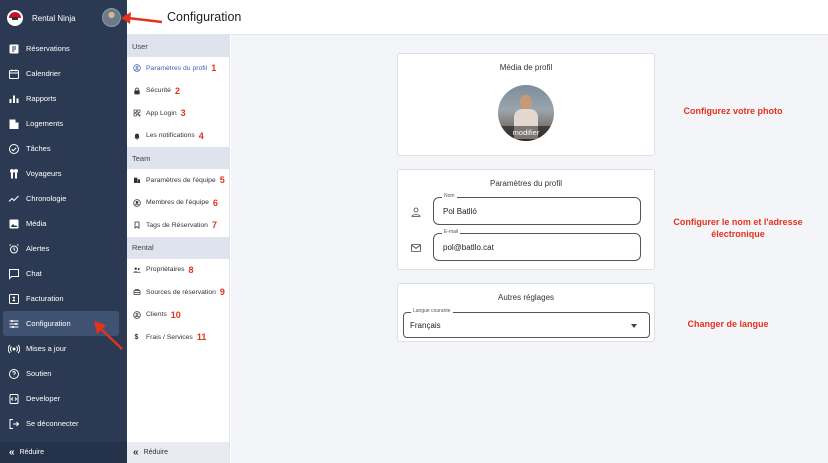 The image size is (828, 463). I want to click on sidebar-item-label: Facturation, so click(45, 298).